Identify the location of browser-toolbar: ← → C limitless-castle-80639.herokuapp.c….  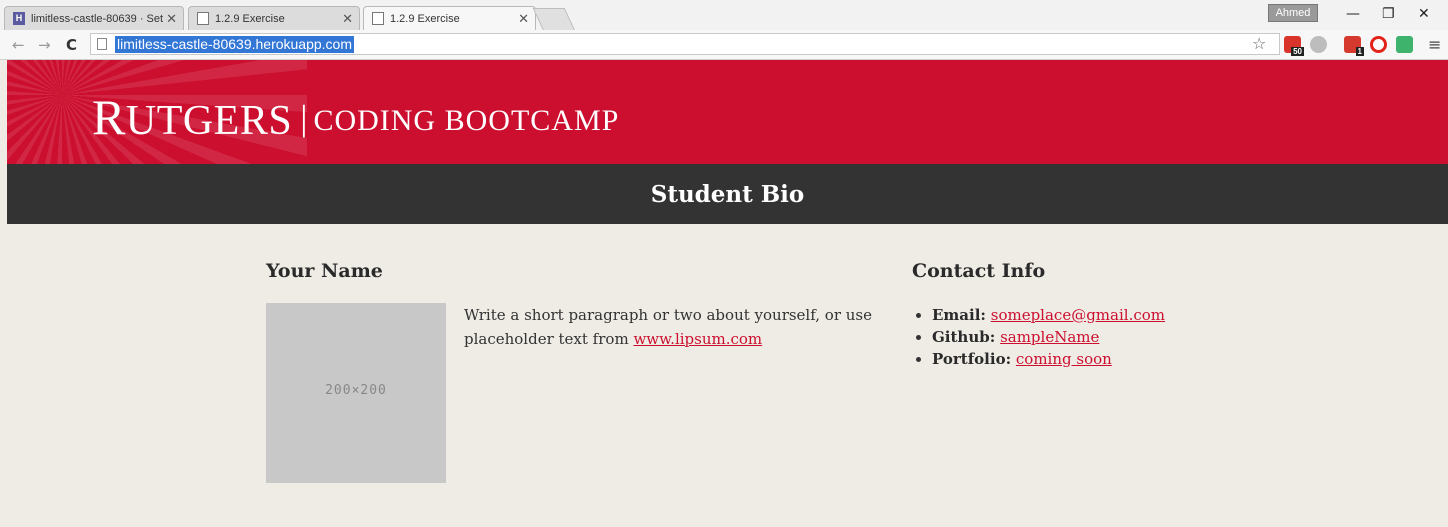
(724, 45).